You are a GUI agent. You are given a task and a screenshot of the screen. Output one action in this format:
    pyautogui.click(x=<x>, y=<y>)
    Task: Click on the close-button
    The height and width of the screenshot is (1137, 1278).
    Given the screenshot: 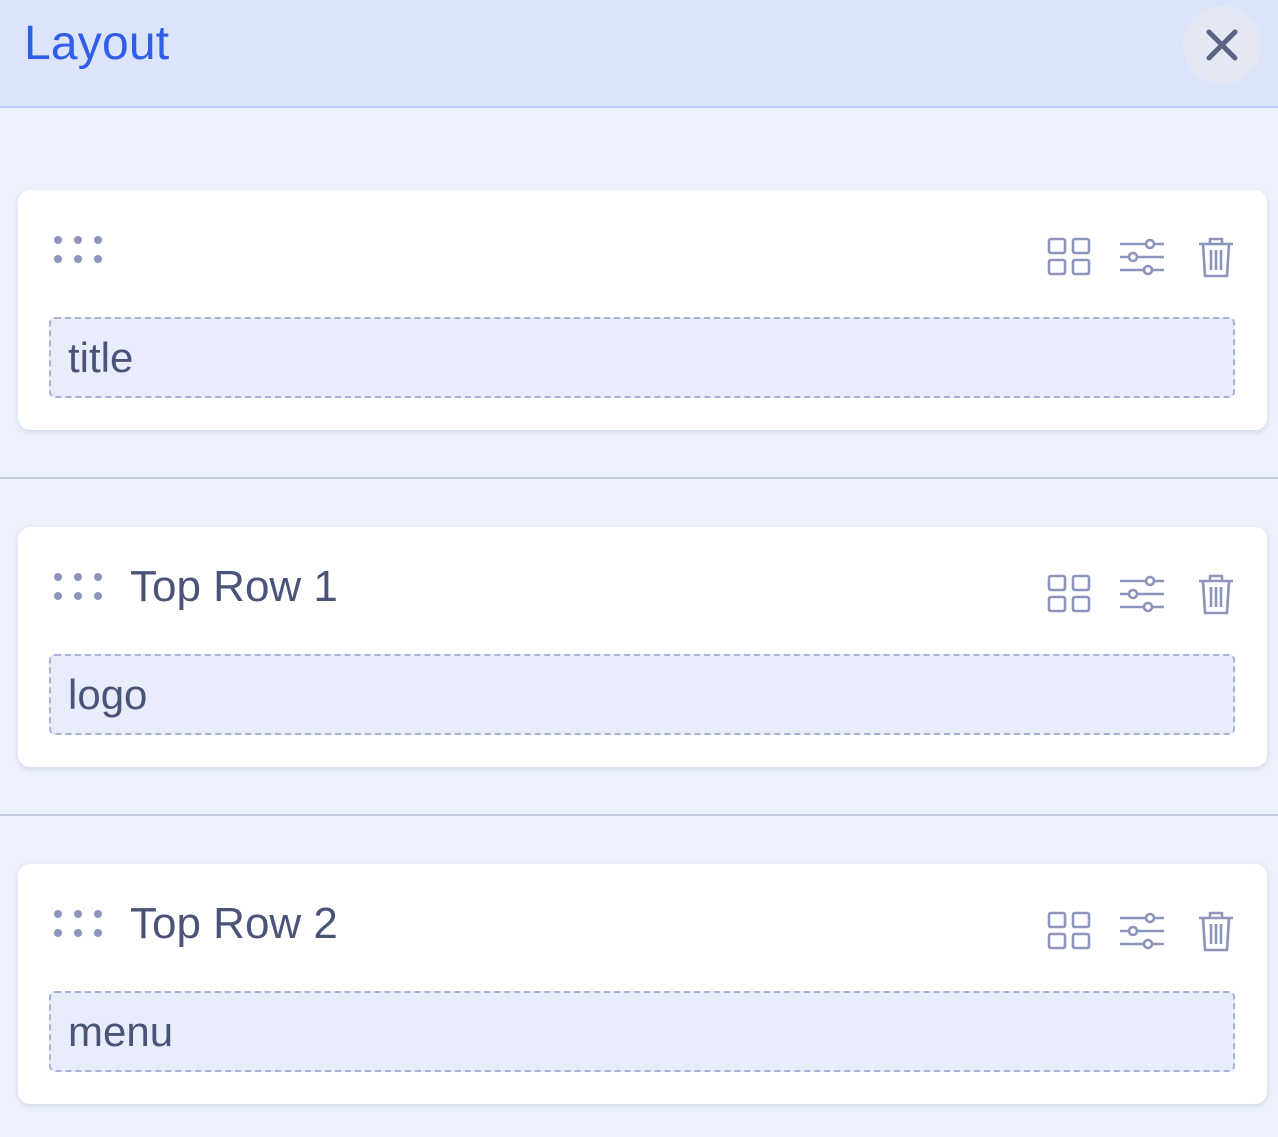 What is the action you would take?
    pyautogui.click(x=1222, y=45)
    